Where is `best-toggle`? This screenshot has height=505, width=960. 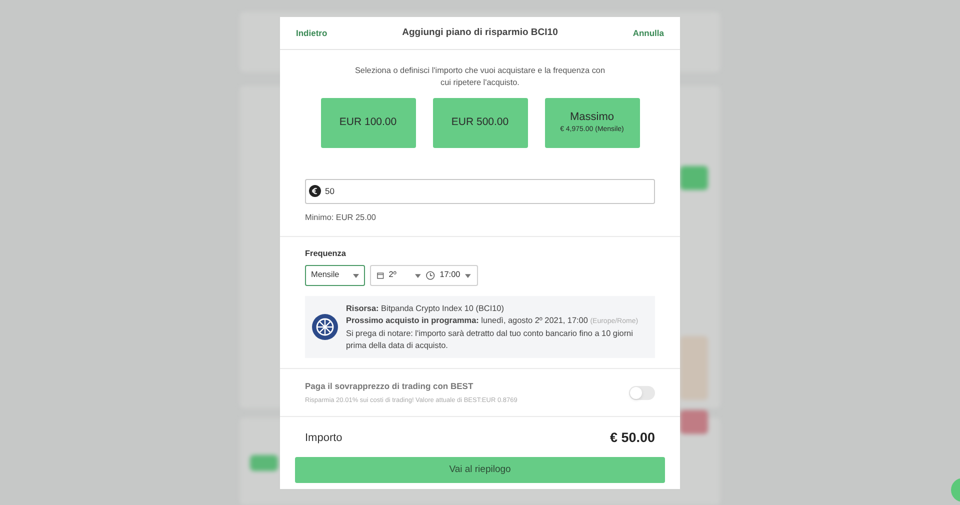 best-toggle is located at coordinates (642, 393).